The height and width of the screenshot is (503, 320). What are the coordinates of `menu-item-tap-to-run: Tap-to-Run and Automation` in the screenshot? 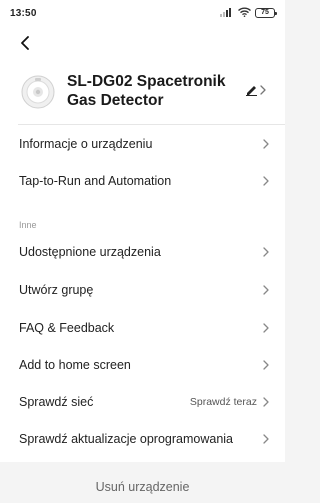 It's located at (142, 181).